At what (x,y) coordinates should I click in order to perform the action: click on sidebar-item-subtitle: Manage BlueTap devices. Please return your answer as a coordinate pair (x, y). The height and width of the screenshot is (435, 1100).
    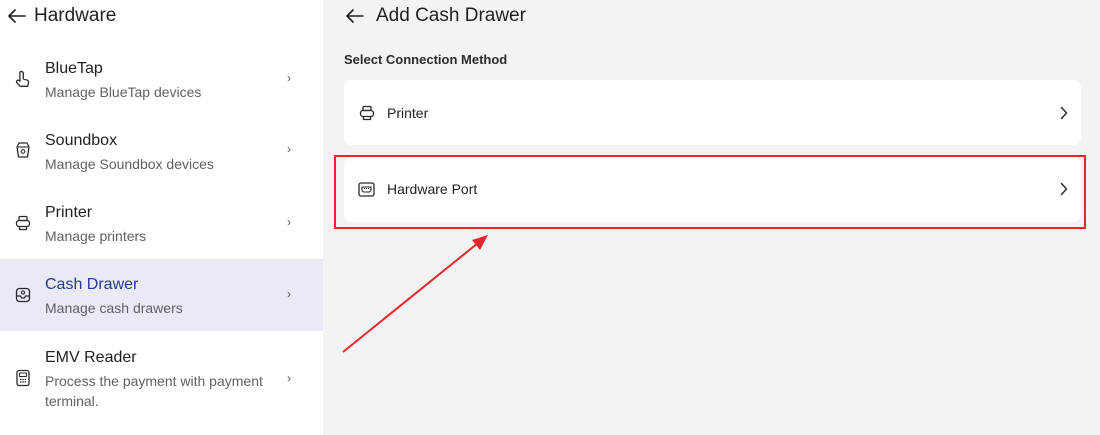
    Looking at the image, I should click on (123, 92).